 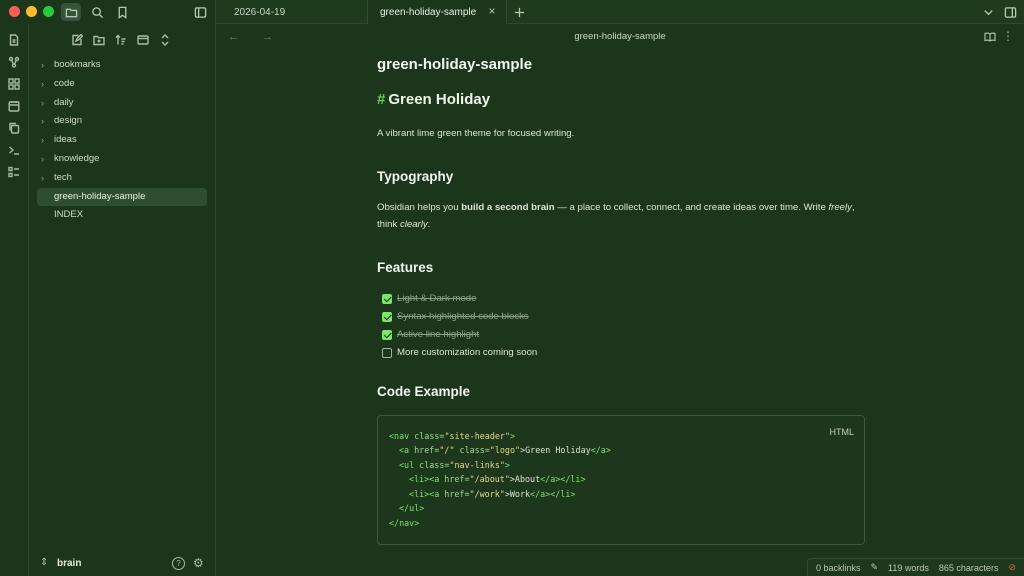 I want to click on minimize-window-button, so click(x=31, y=11).